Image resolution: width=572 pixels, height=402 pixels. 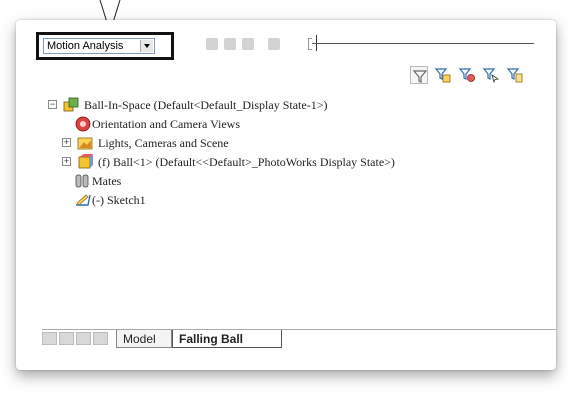 I want to click on assembly-icon, so click(x=71, y=105).